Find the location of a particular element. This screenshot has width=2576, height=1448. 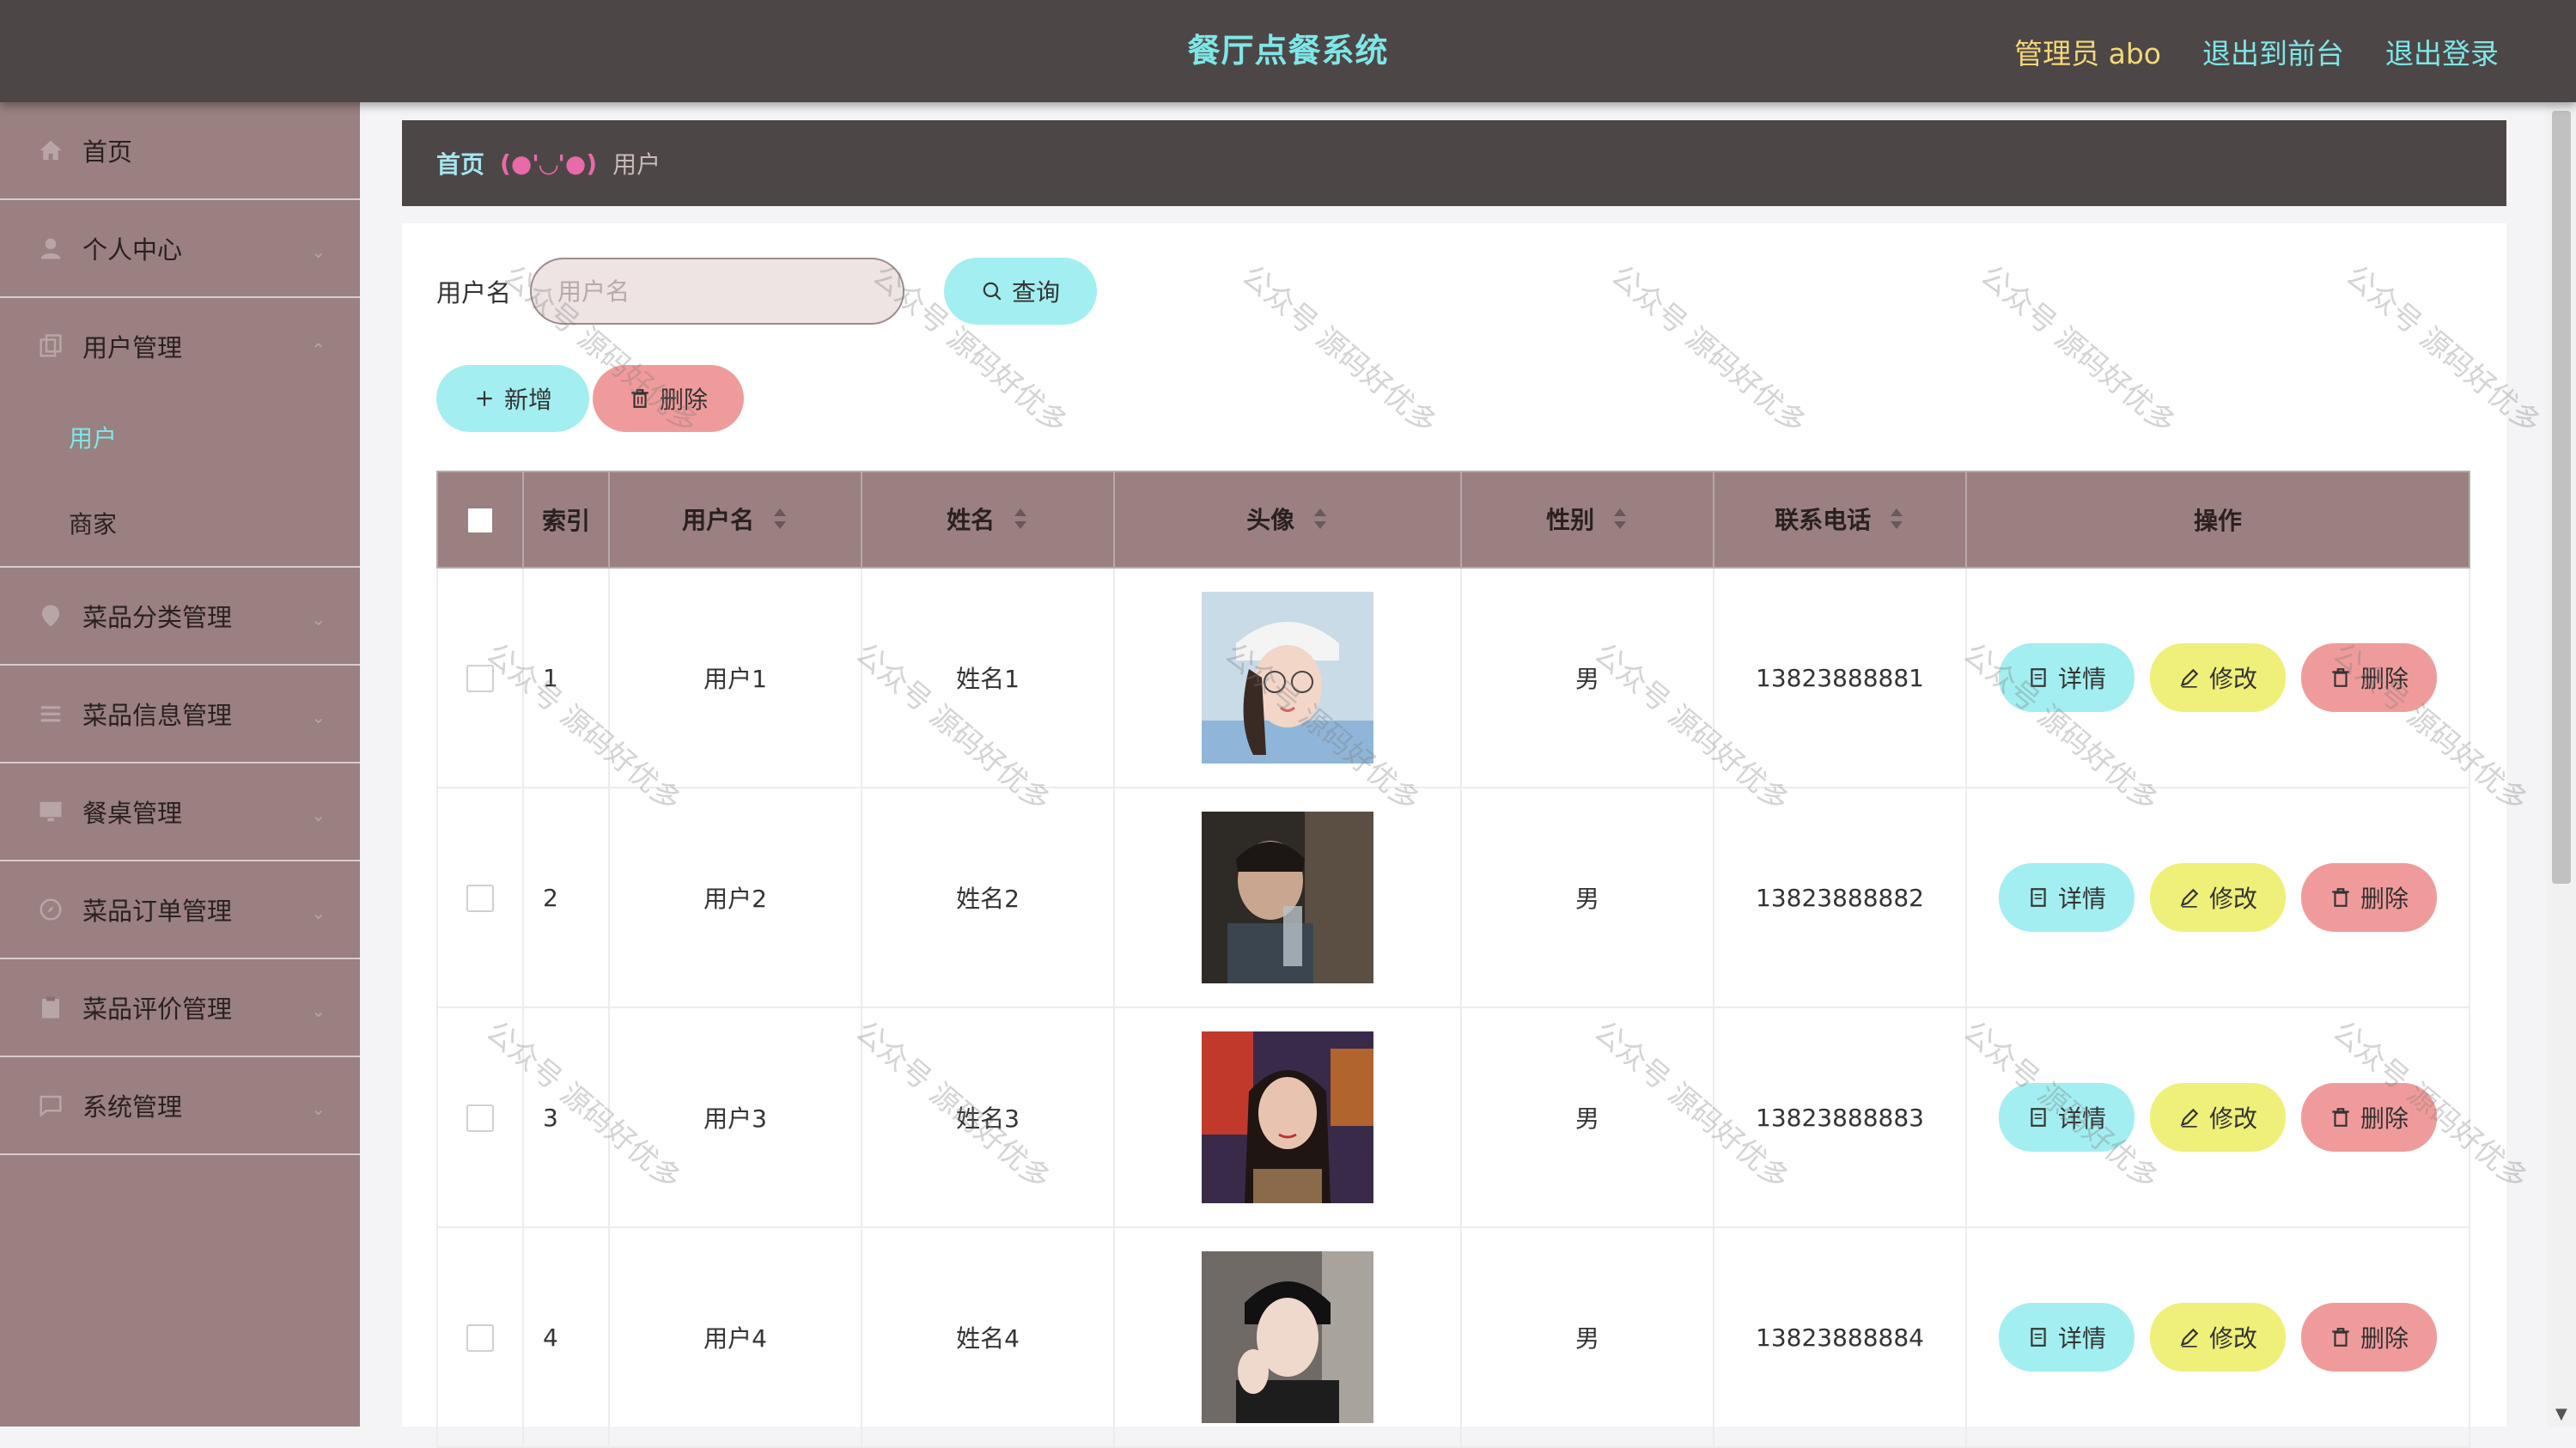

home-icon is located at coordinates (51, 150).